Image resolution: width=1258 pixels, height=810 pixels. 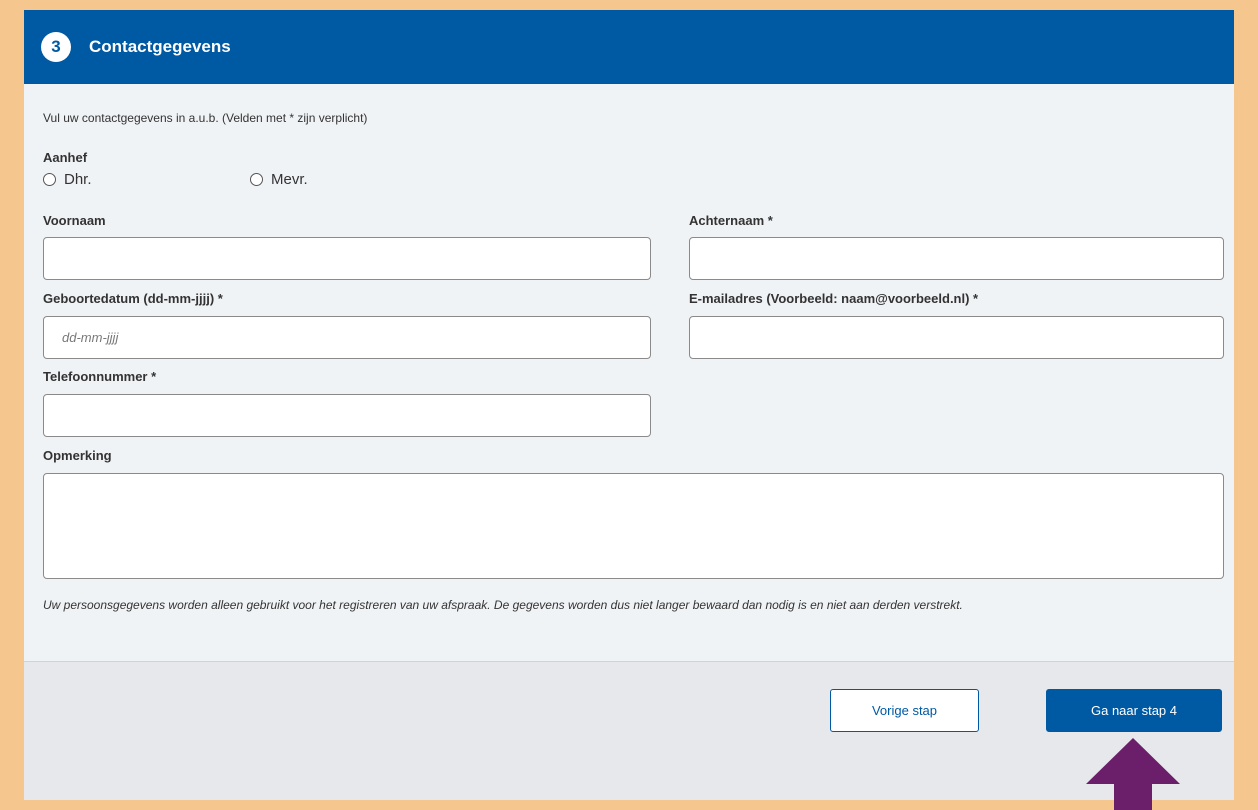 What do you see at coordinates (289, 179) in the screenshot?
I see `radio-mevr-label: Mevr.` at bounding box center [289, 179].